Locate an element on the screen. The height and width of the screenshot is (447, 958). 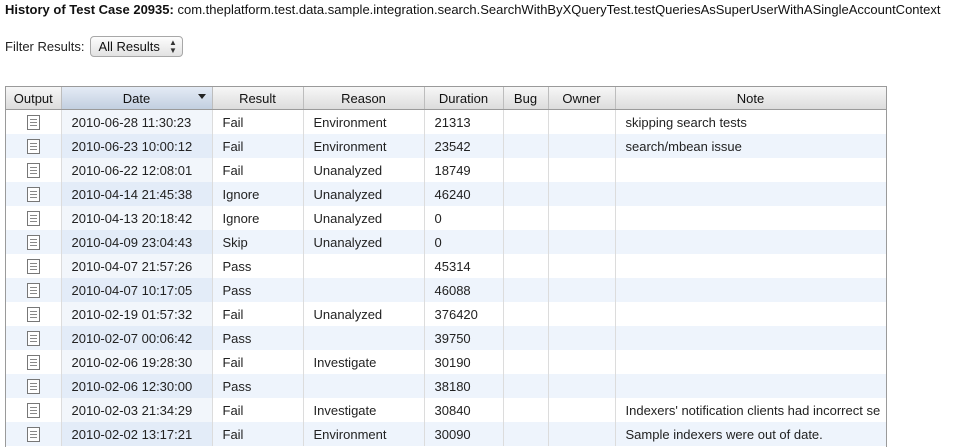
table-row: 2010-06-22 12:08:01 Fail Unanalyzed 18749 is located at coordinates (446, 170).